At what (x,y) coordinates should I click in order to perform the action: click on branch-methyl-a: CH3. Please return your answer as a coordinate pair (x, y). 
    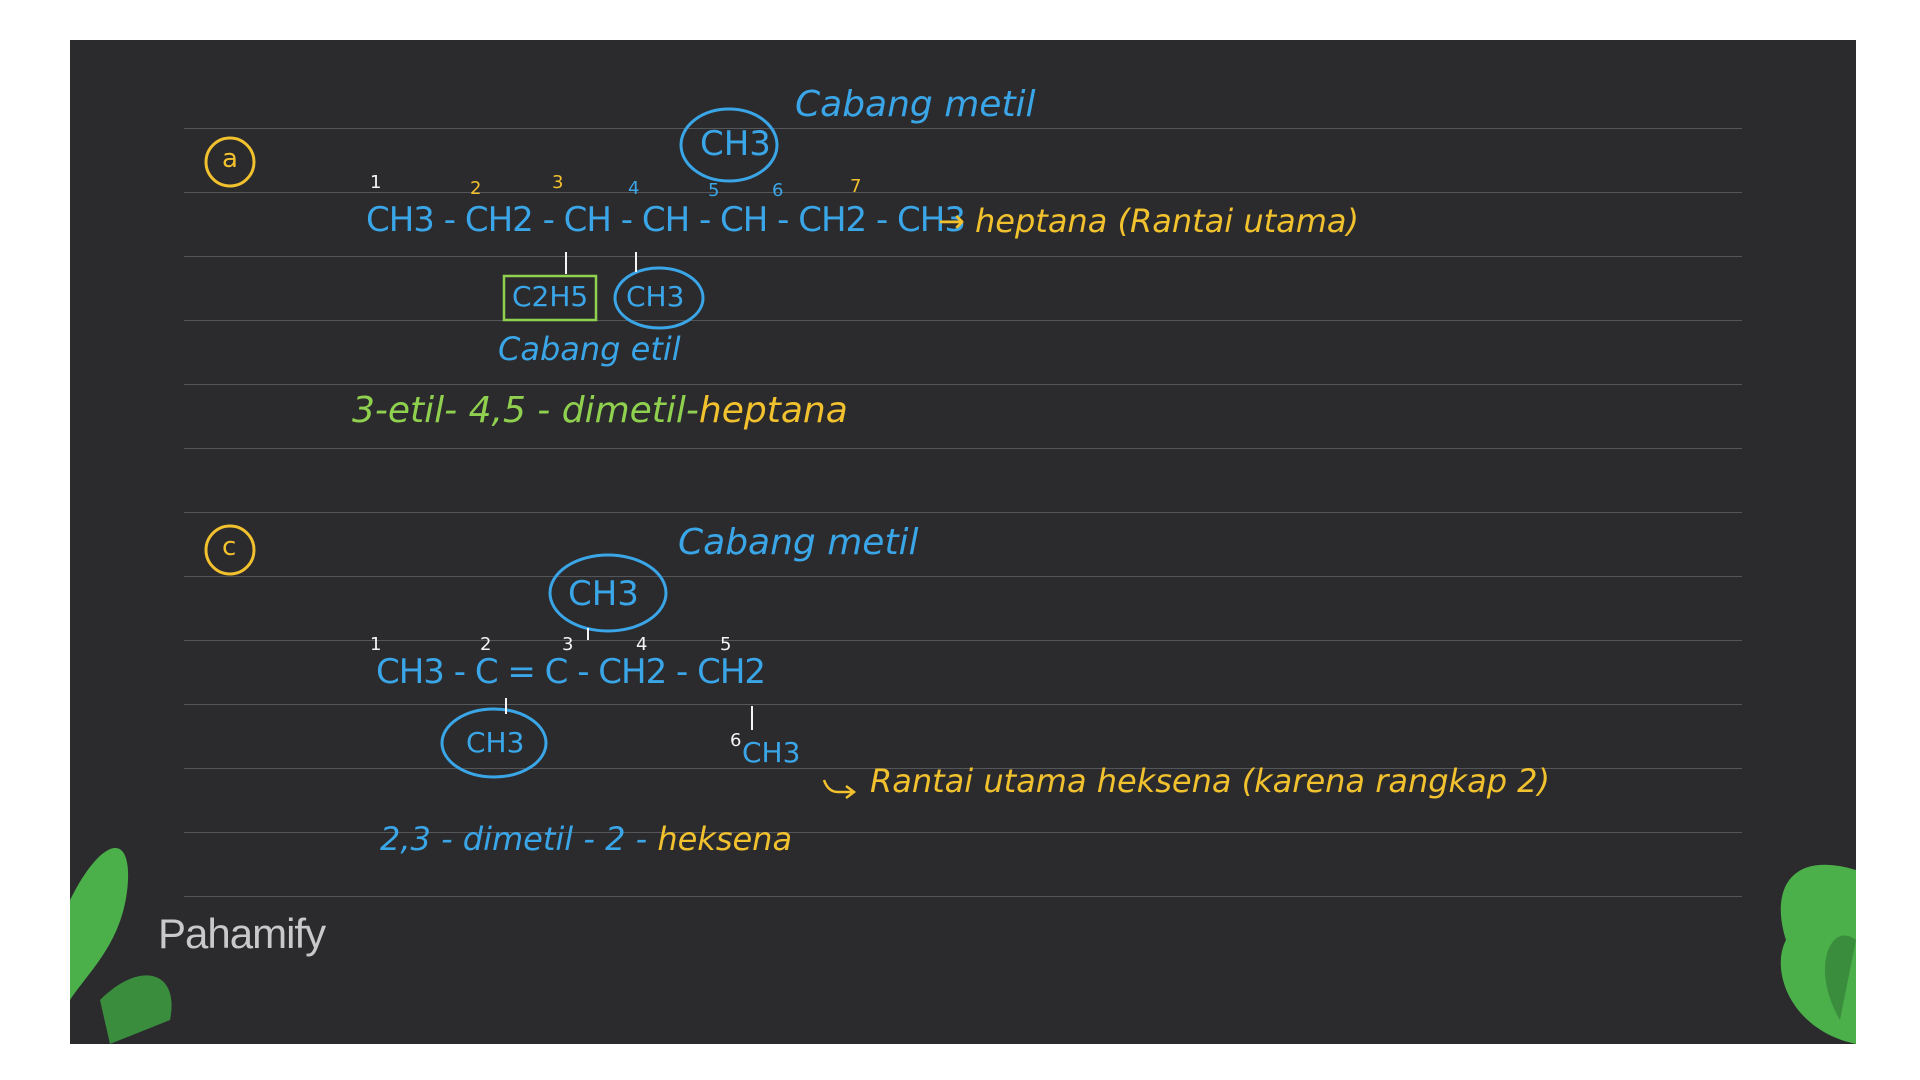
    Looking at the image, I should click on (655, 296).